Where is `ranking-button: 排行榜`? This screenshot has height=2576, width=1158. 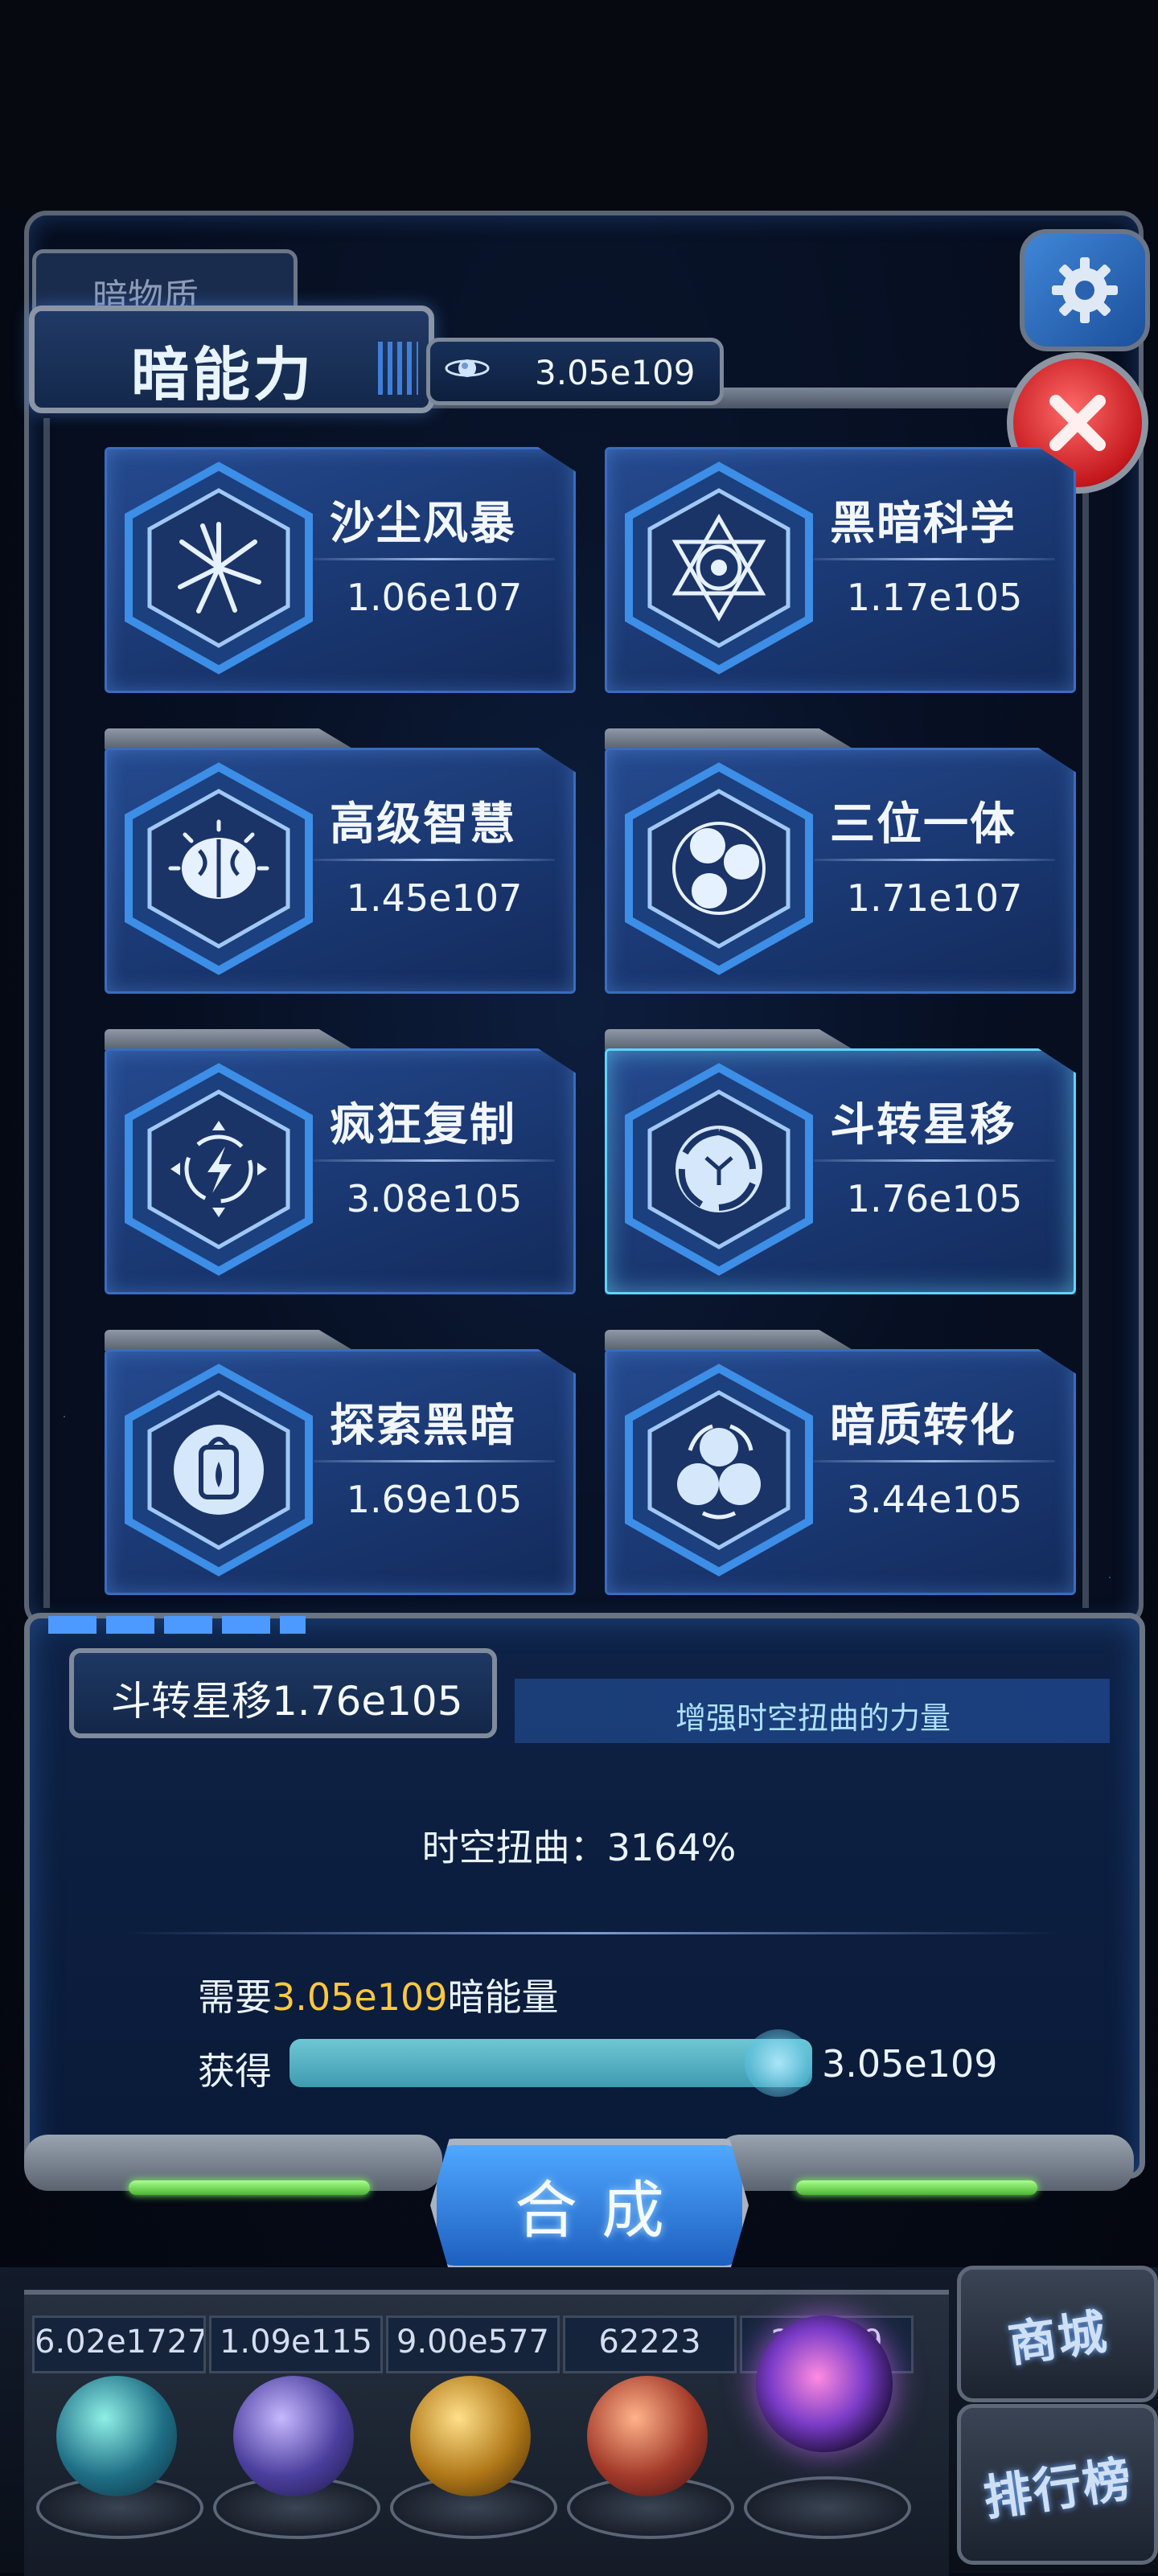
ranking-button: 排行榜 is located at coordinates (1057, 2484).